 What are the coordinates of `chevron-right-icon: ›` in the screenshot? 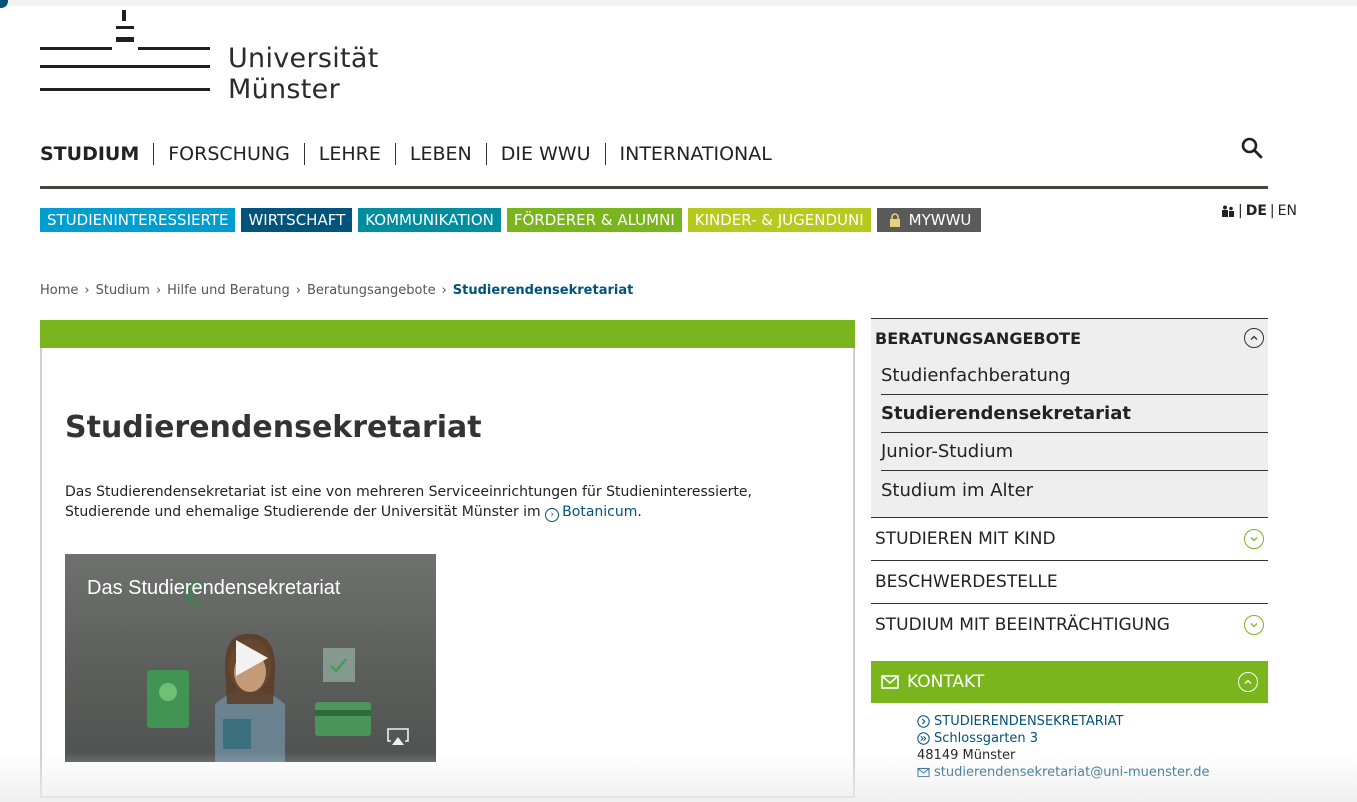 It's located at (552, 515).